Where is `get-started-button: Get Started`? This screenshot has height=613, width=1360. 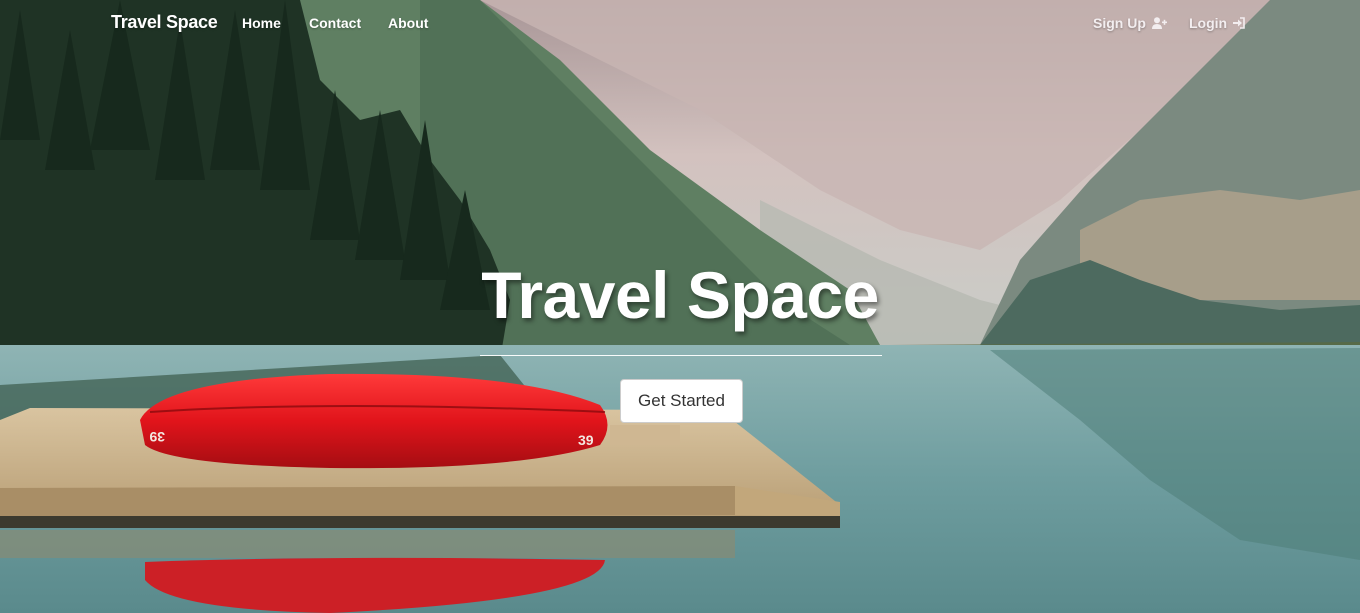 get-started-button: Get Started is located at coordinates (681, 401).